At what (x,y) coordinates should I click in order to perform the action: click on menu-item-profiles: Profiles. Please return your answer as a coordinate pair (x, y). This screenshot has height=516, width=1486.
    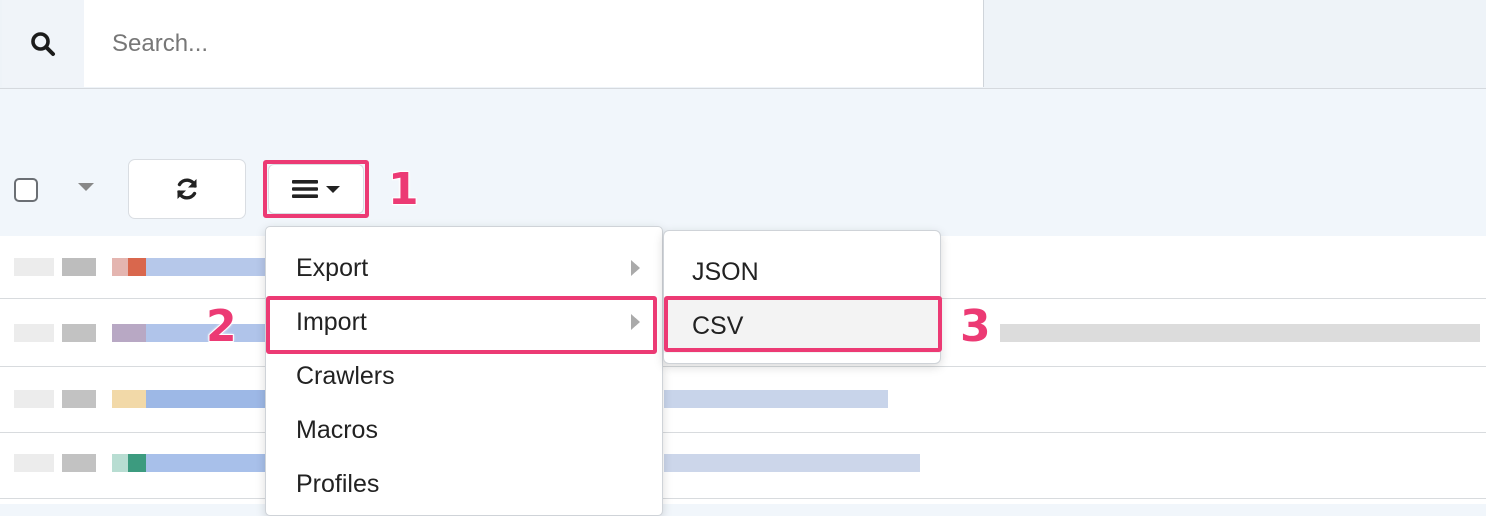
    Looking at the image, I should click on (464, 484).